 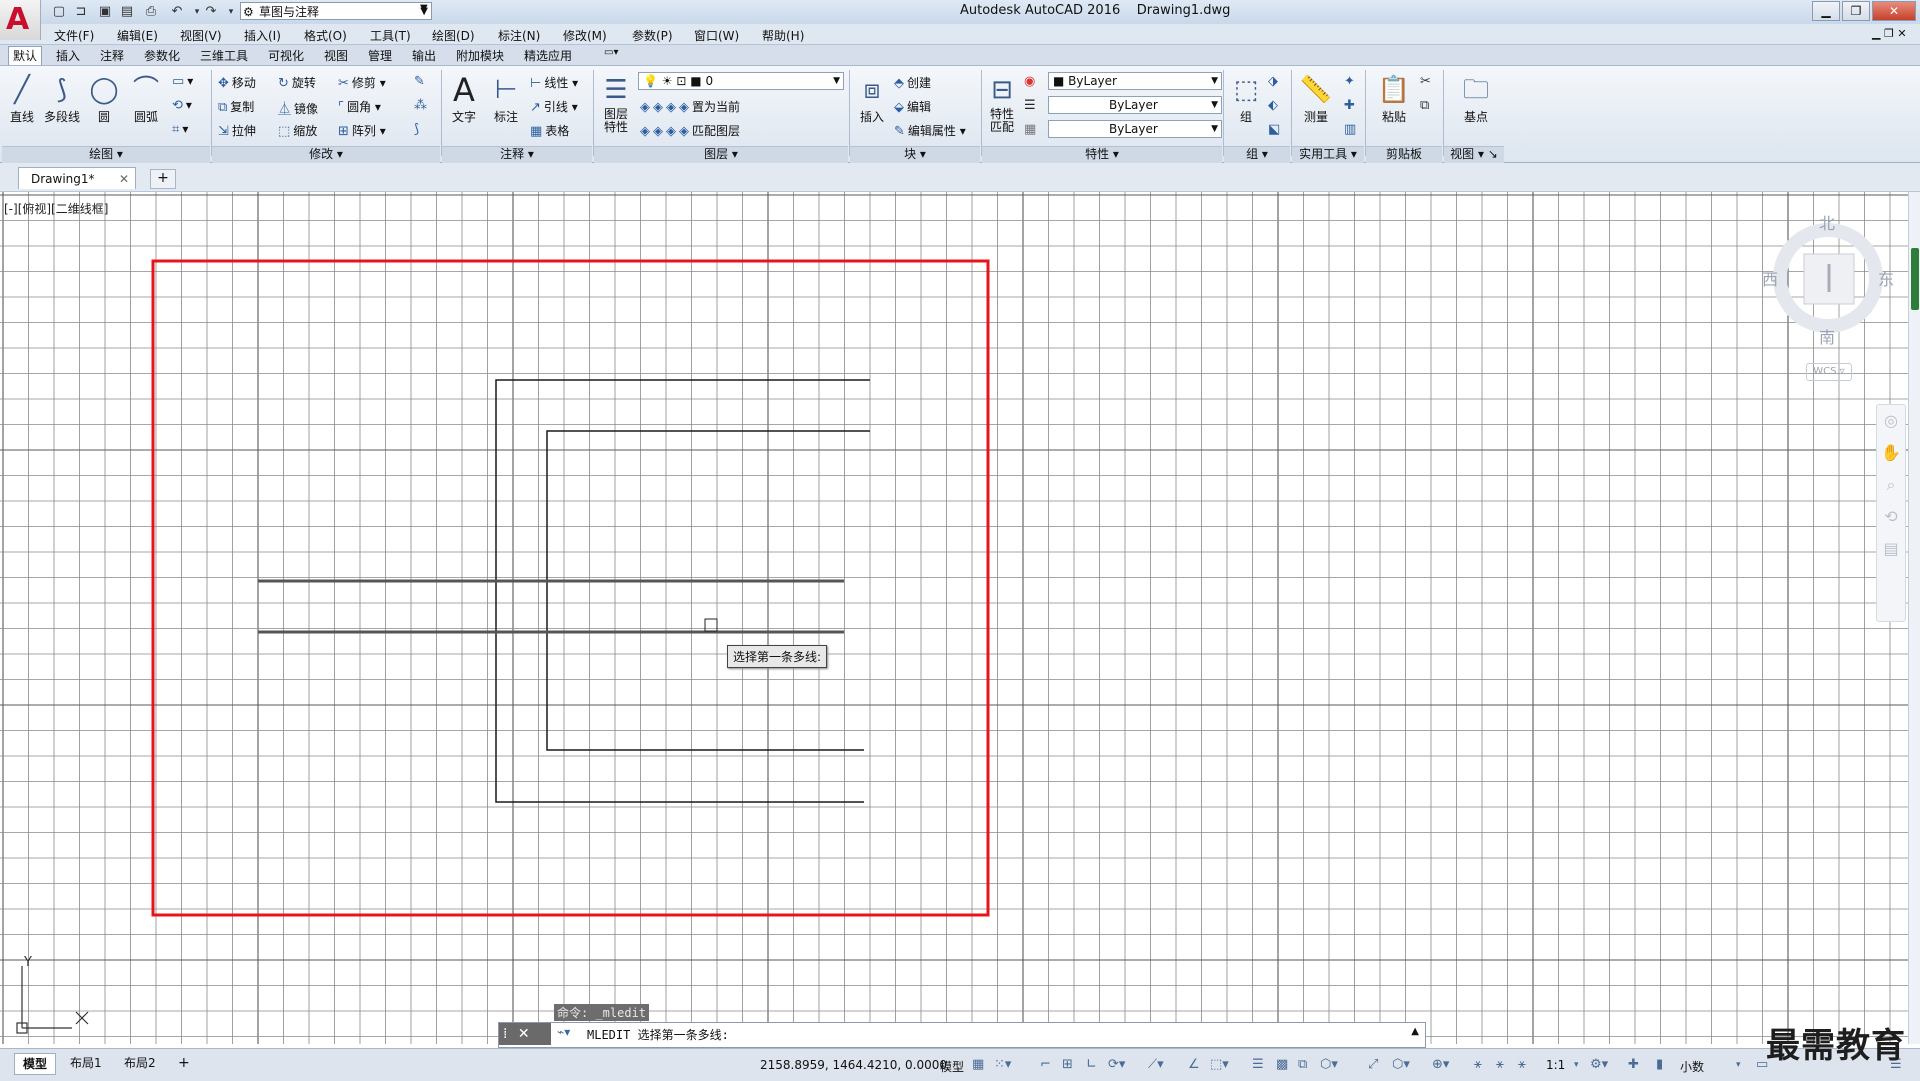 What do you see at coordinates (1891, 549) in the screenshot?
I see `showmotion-icon: ▤` at bounding box center [1891, 549].